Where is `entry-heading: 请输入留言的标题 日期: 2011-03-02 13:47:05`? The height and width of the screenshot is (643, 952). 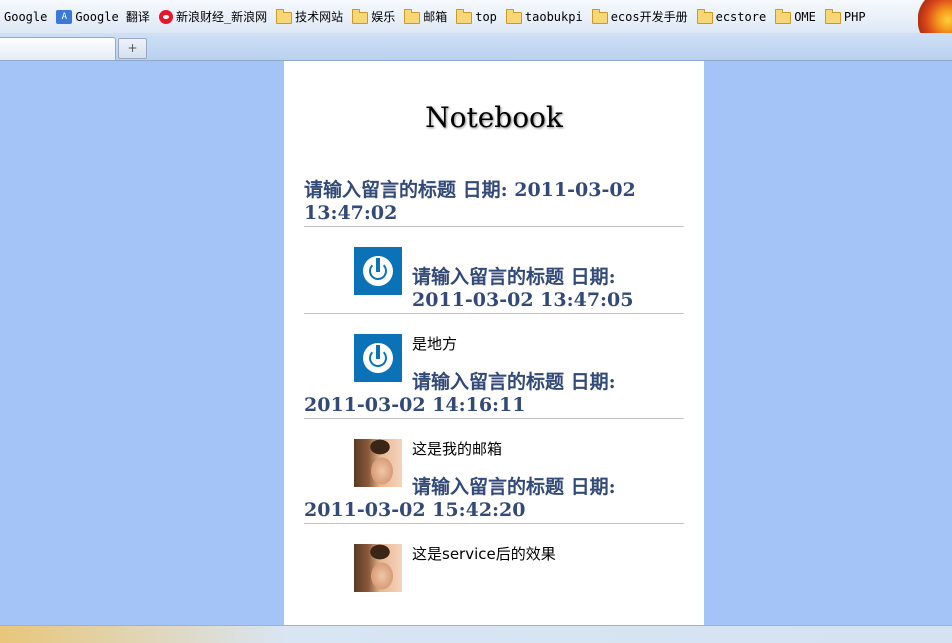
entry-heading: 请输入留言的标题 日期: 2011-03-02 13:47:05 is located at coordinates (523, 288).